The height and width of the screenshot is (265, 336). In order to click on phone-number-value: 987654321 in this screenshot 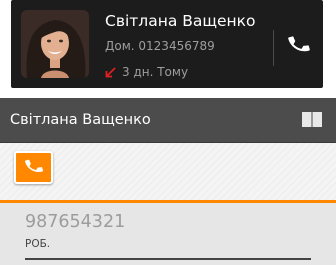, I will do `click(75, 222)`.